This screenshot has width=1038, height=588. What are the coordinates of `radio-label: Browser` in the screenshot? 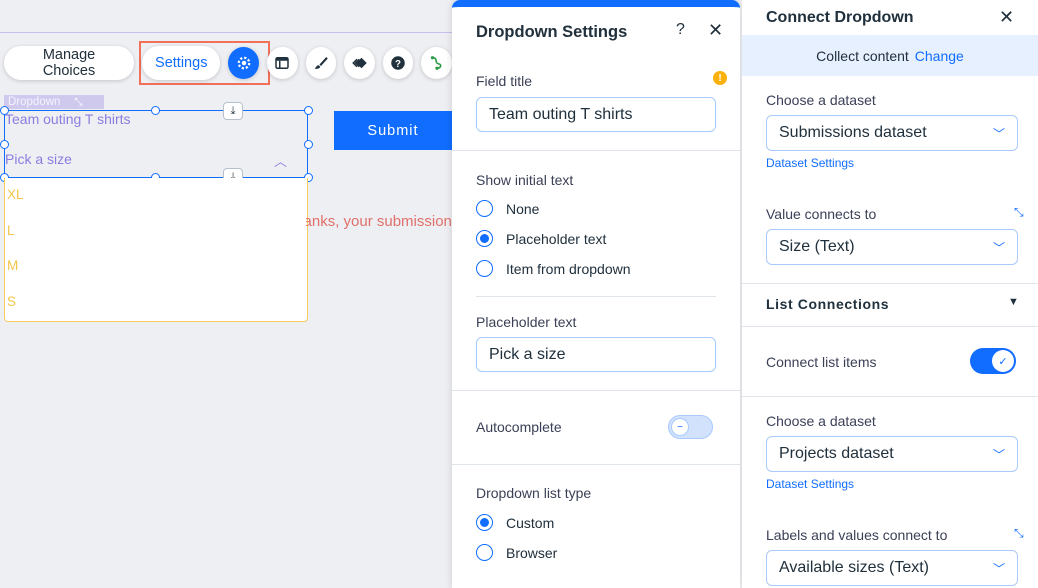 It's located at (532, 552).